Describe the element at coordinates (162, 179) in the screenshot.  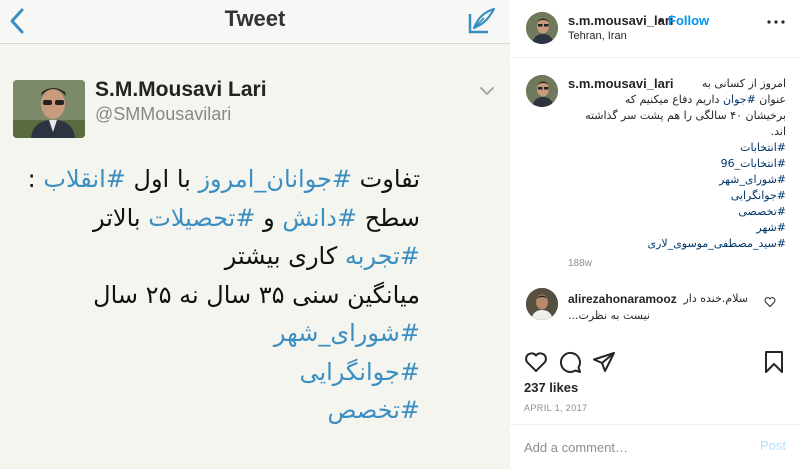
I see `text-segment: با اول` at that location.